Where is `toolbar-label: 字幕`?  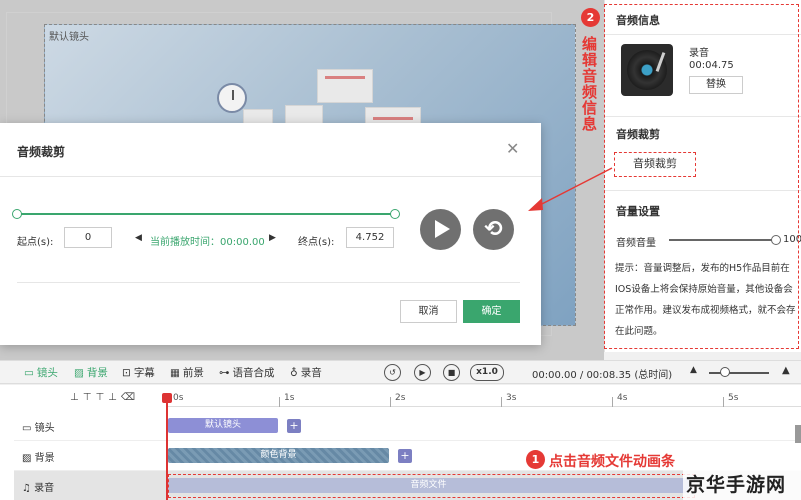 toolbar-label: 字幕 is located at coordinates (144, 373).